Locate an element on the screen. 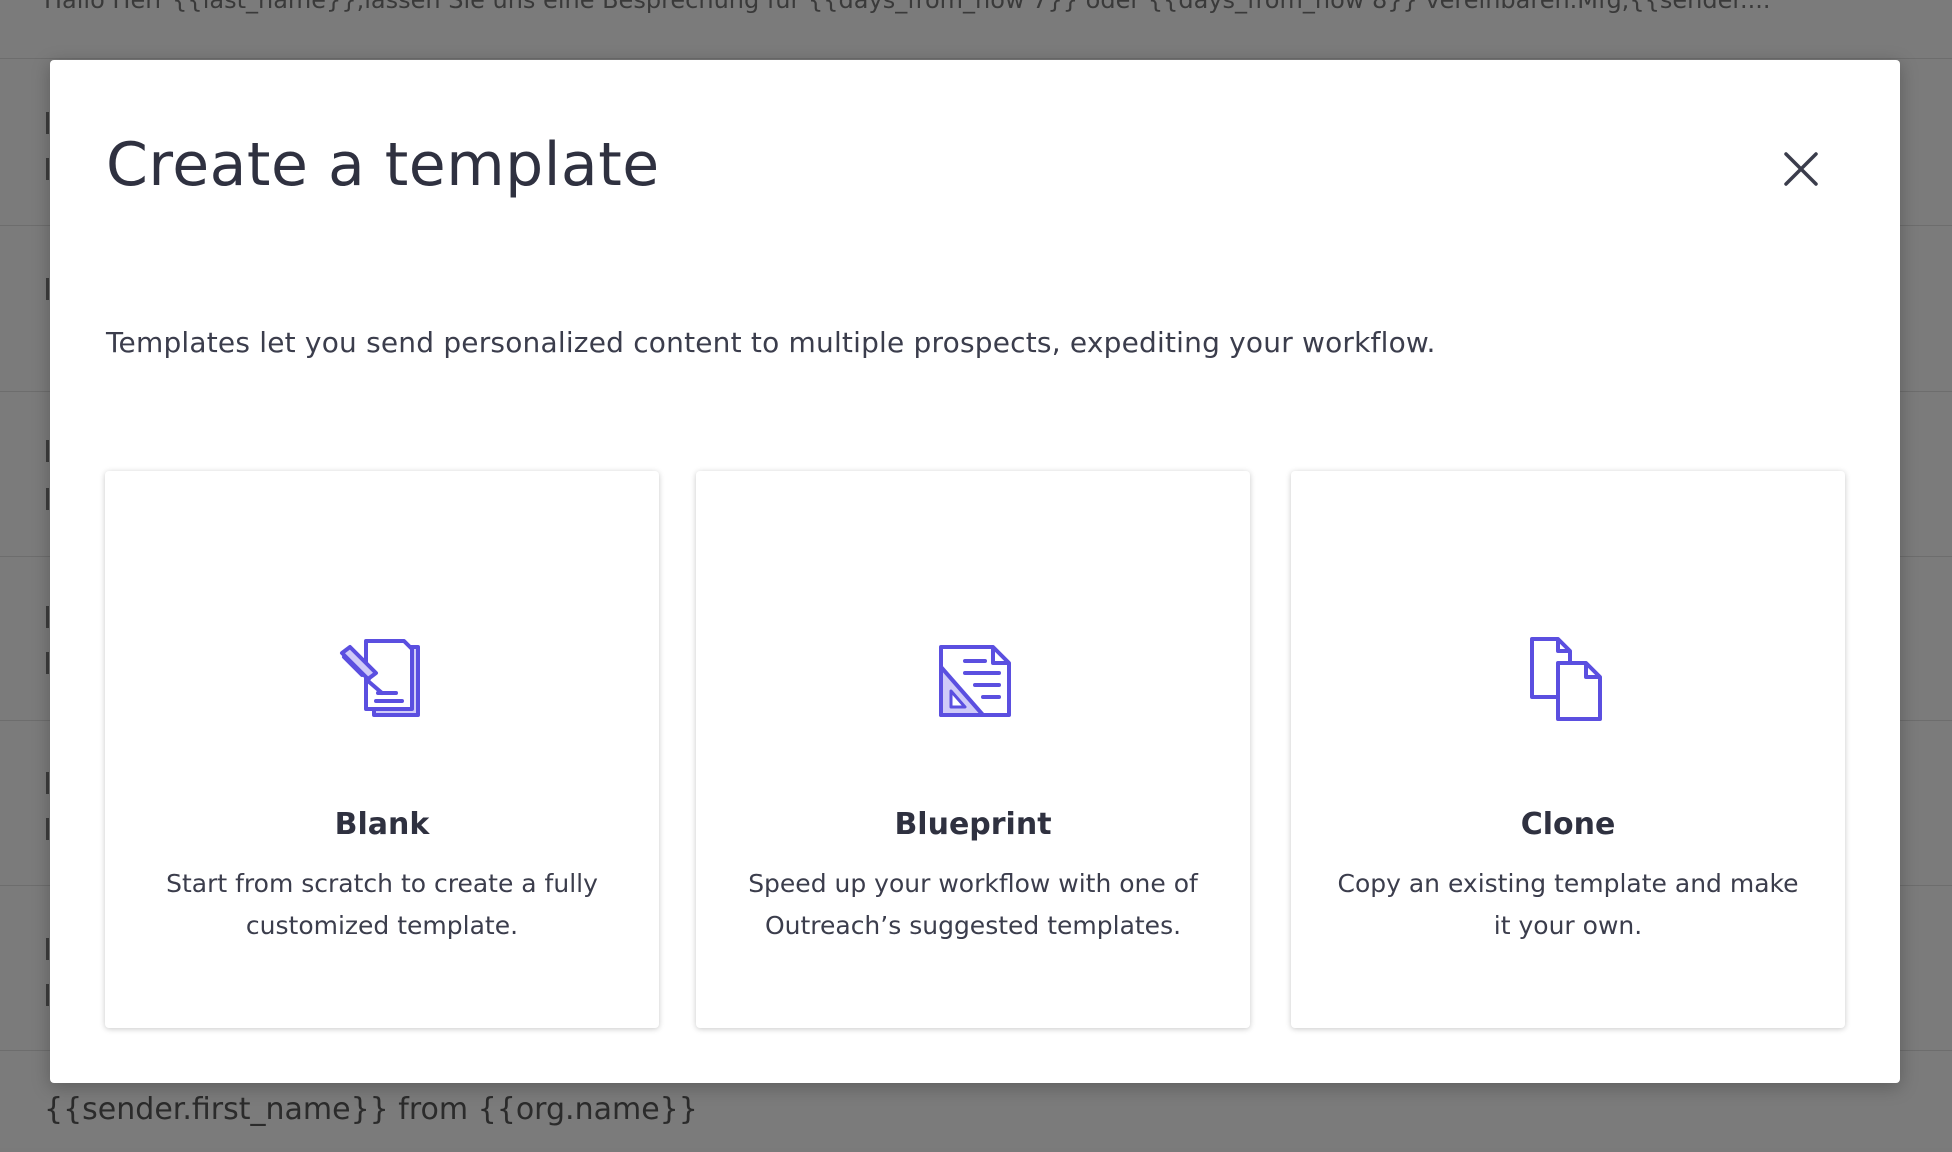  close-button is located at coordinates (1801, 169).